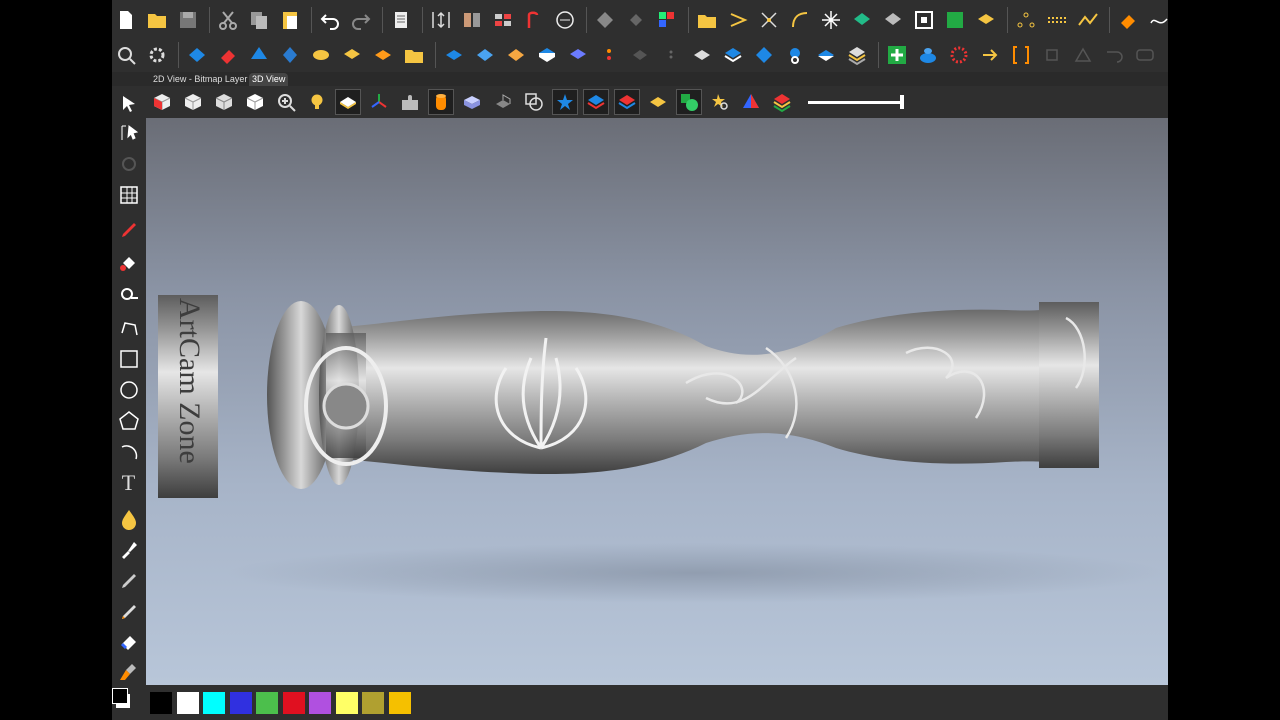 Image resolution: width=1280 pixels, height=720 pixels. What do you see at coordinates (128, 640) in the screenshot?
I see `eraser-icon` at bounding box center [128, 640].